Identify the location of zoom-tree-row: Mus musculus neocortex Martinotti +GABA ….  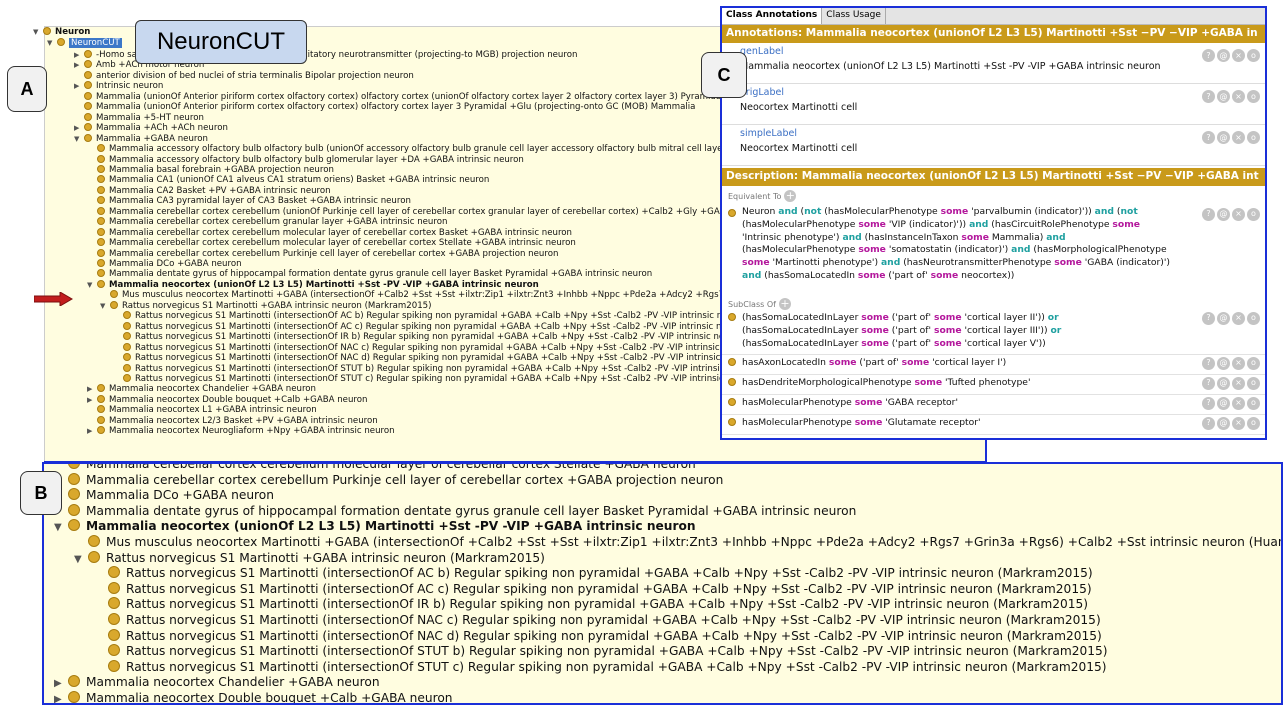
(677, 542).